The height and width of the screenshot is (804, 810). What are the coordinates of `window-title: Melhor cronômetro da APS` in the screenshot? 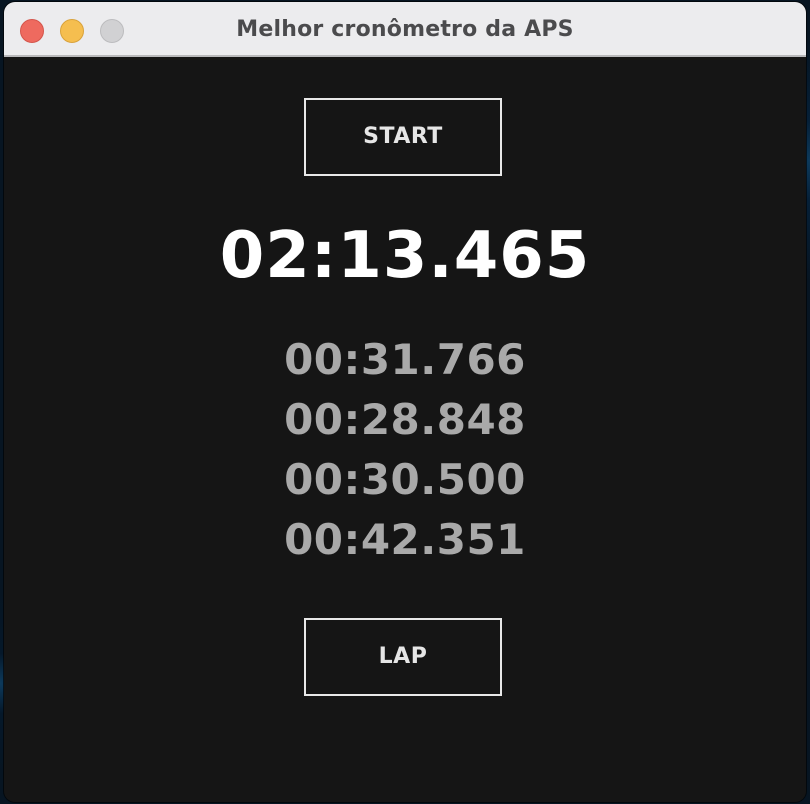 It's located at (405, 29).